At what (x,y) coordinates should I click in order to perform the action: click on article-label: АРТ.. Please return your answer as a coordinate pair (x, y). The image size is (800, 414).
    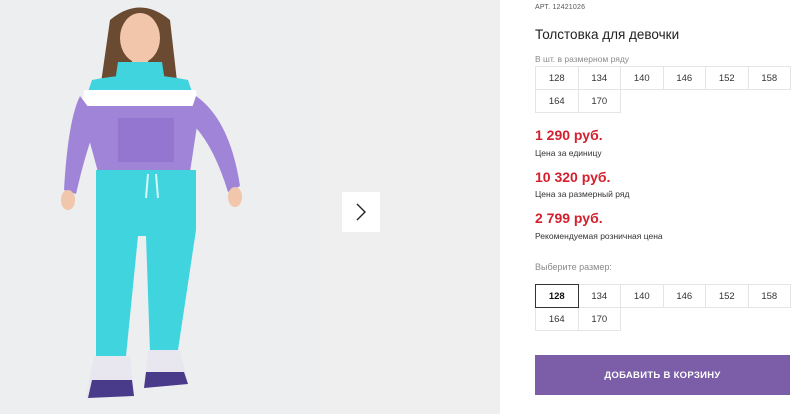
    Looking at the image, I should click on (543, 7).